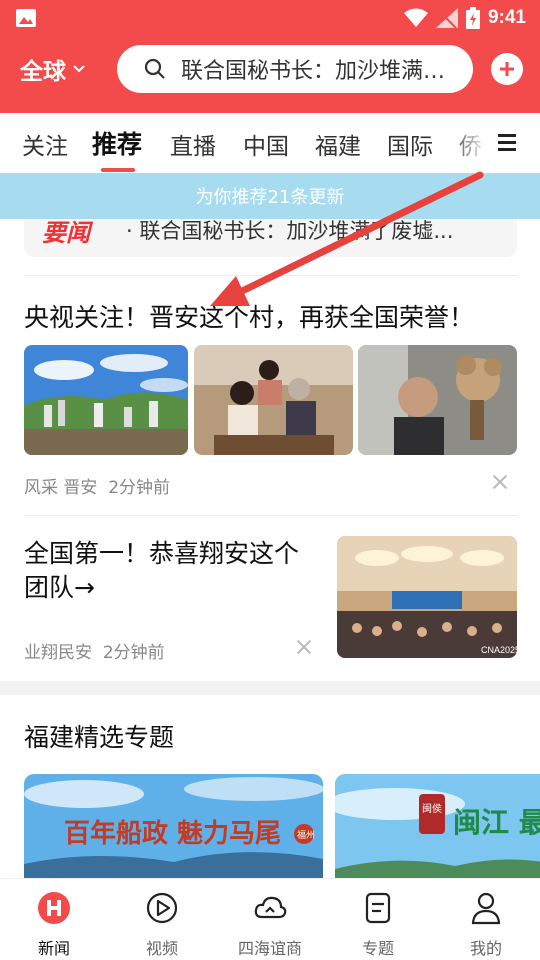  What do you see at coordinates (53, 948) in the screenshot?
I see `nav-label: 新闻` at bounding box center [53, 948].